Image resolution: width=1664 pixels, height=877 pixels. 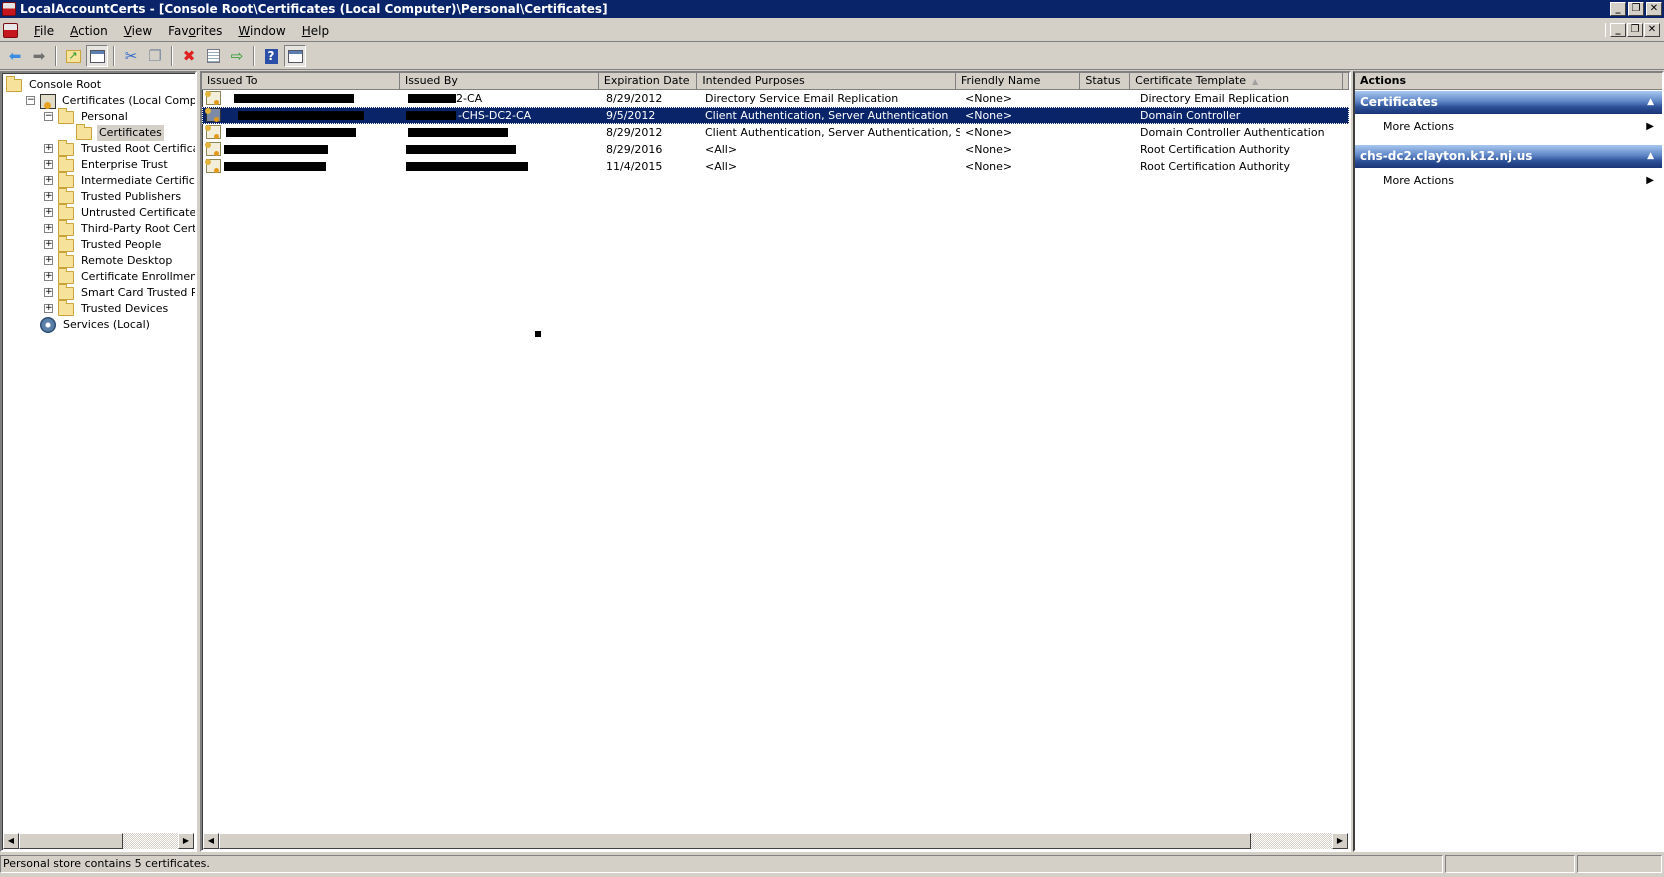 I want to click on cell-expiration: 11/4/2015, so click(x=650, y=166).